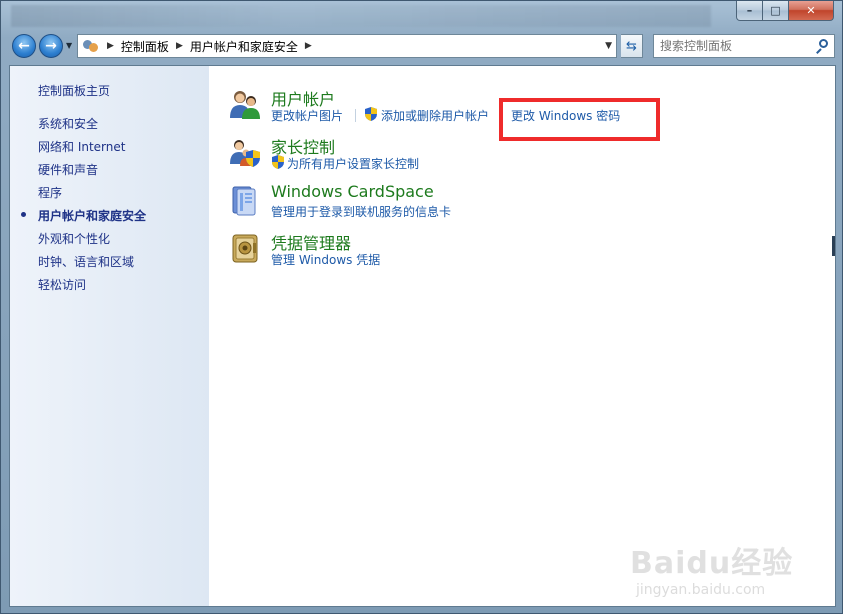 This screenshot has height=614, width=843. What do you see at coordinates (145, 46) in the screenshot?
I see `breadcrumb-control-panel: 控制面板` at bounding box center [145, 46].